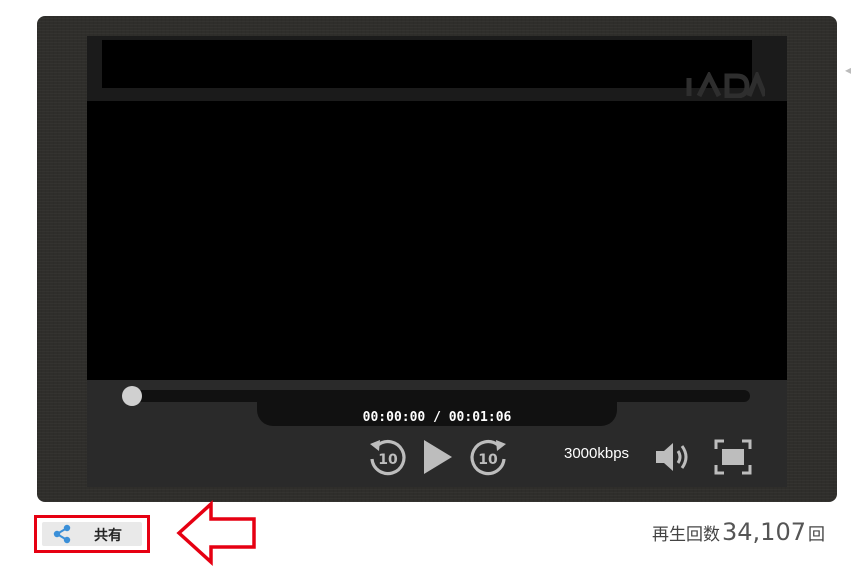 This screenshot has height=577, width=855. I want to click on chevron-left-icon: ◂, so click(848, 70).